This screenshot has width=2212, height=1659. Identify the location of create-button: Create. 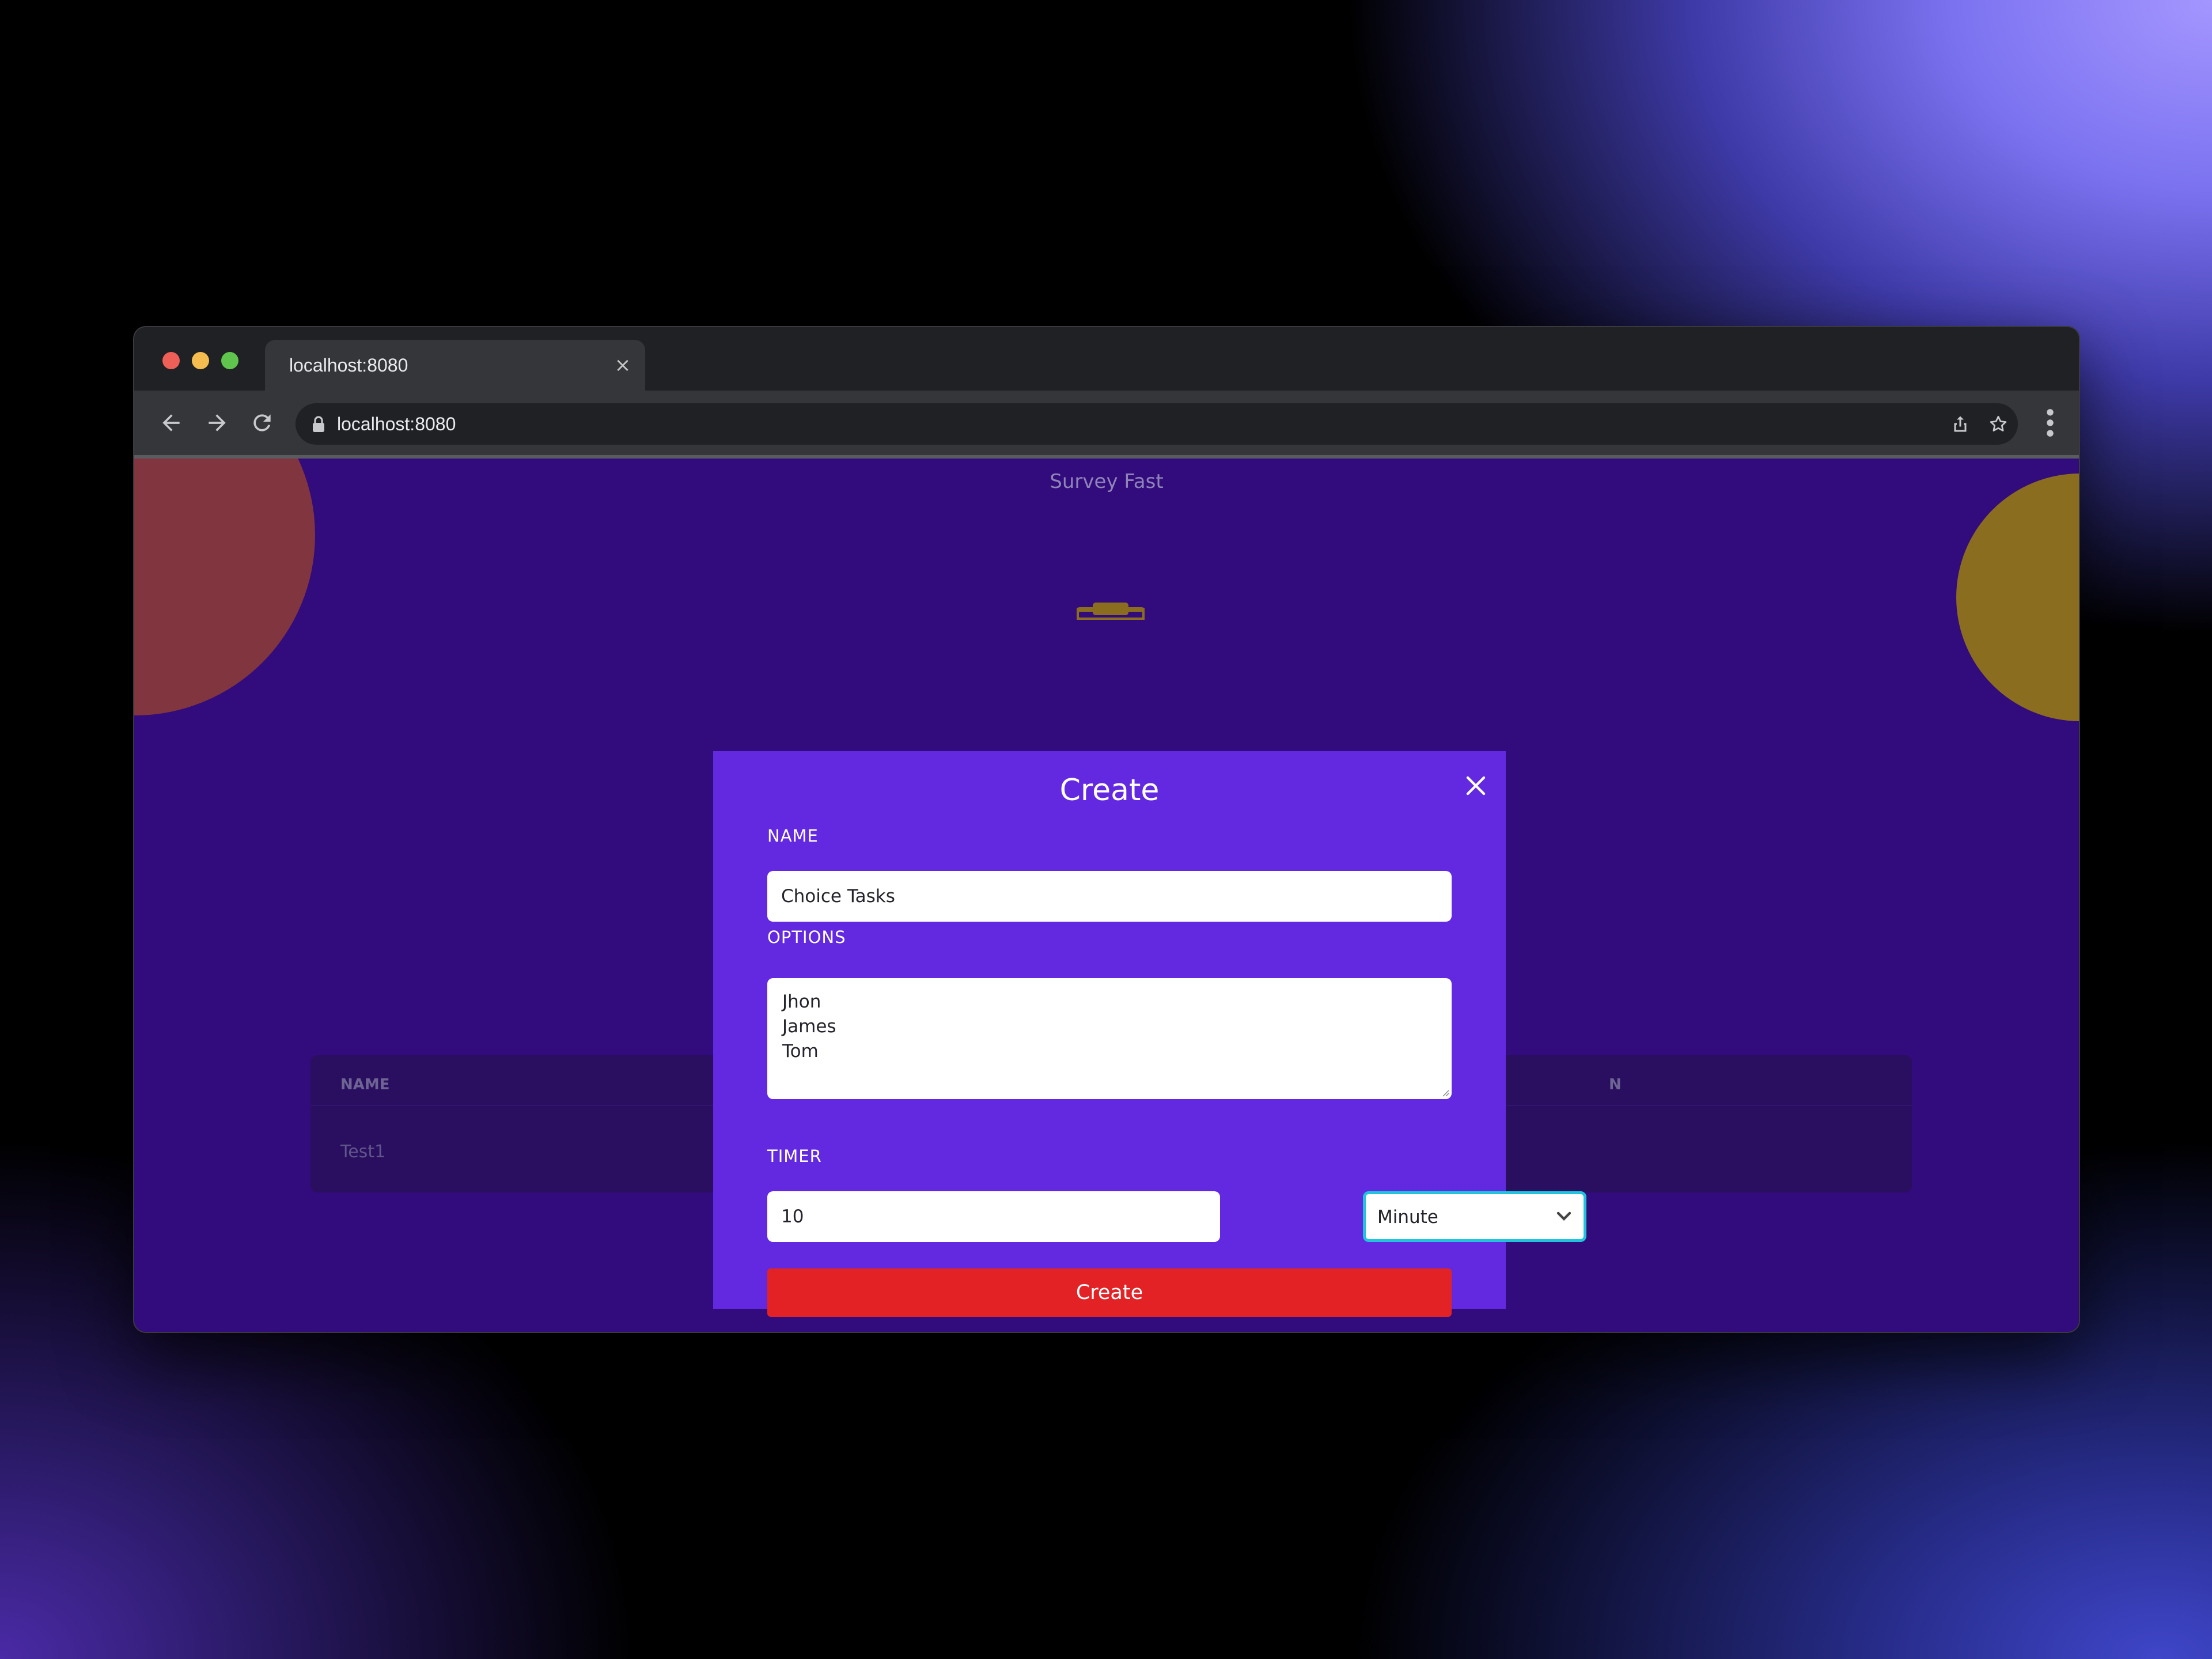
(1109, 1292).